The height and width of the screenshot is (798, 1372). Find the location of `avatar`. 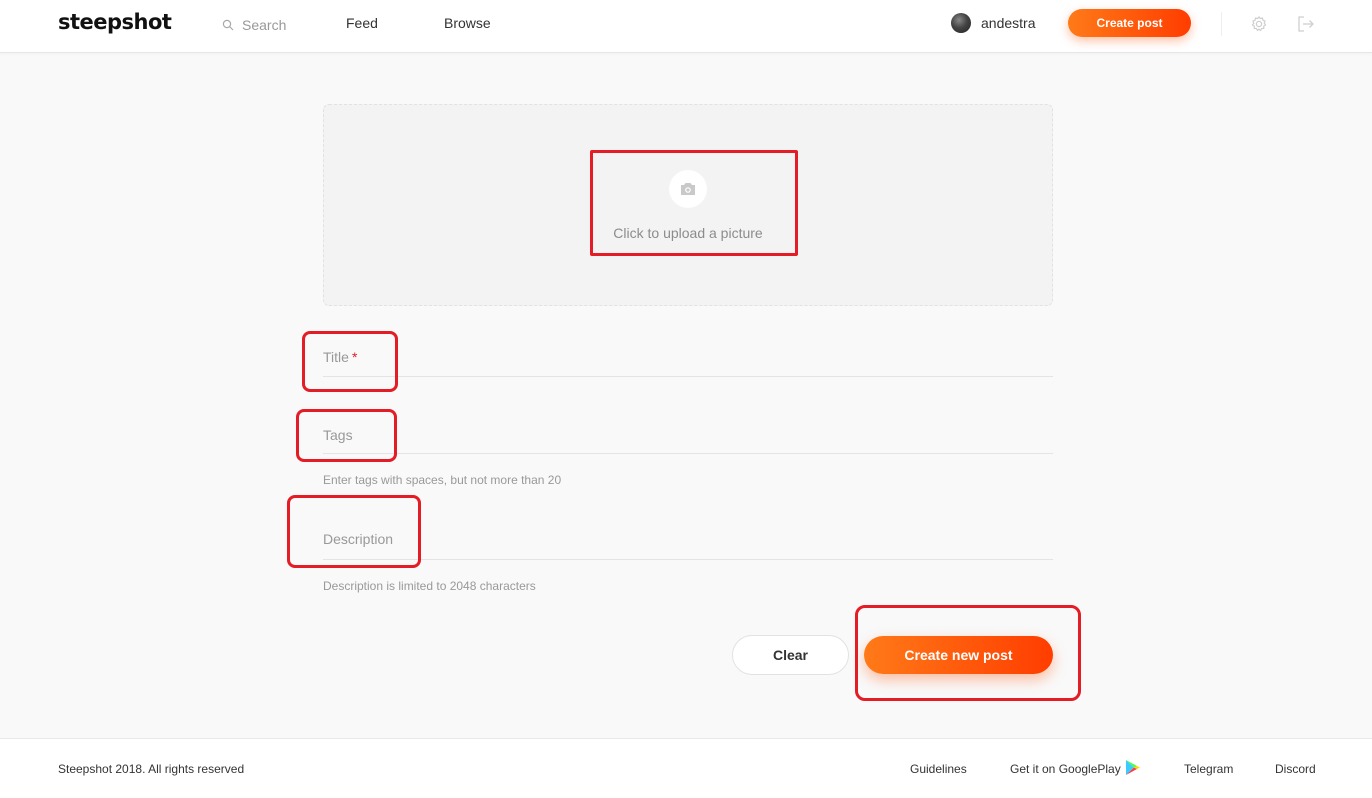

avatar is located at coordinates (961, 23).